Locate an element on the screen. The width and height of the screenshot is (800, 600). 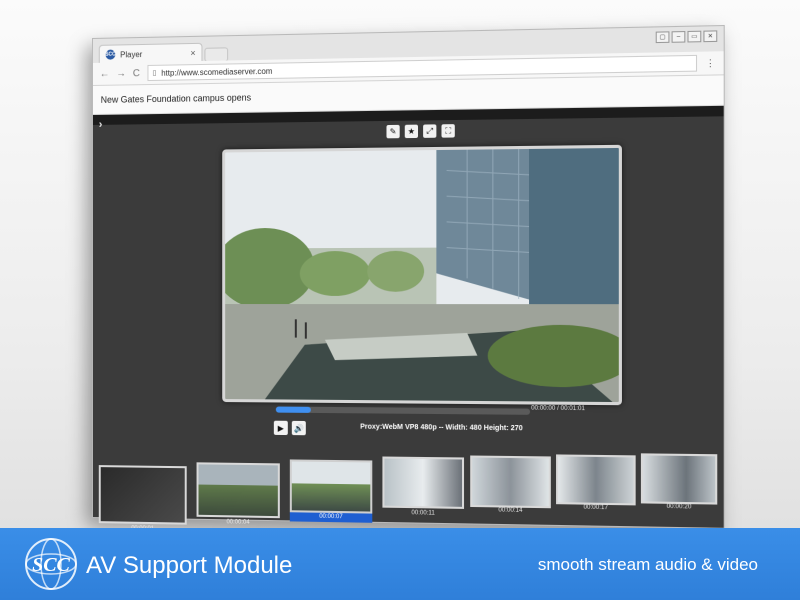
pin-button: ▢ is located at coordinates (663, 37).